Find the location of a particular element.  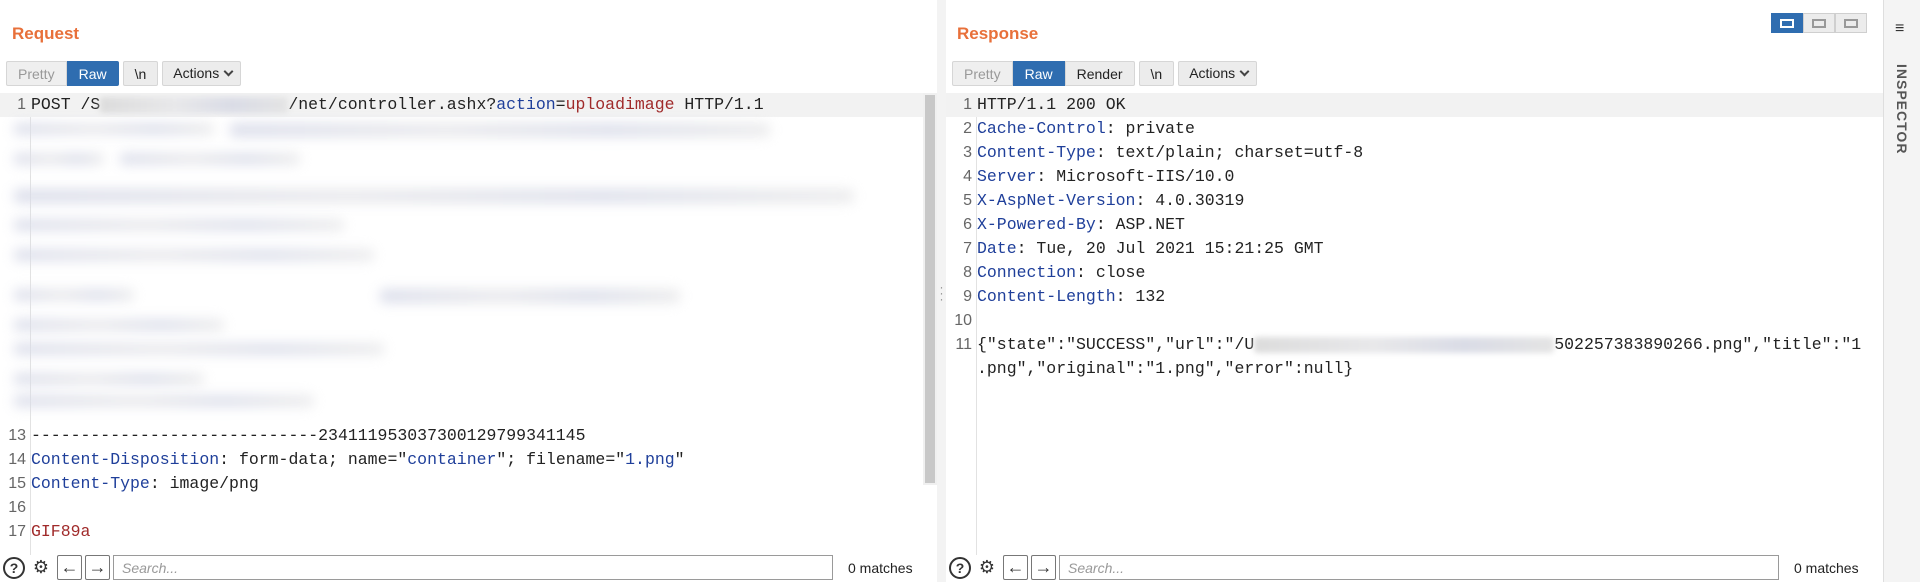

header-key: X-AspNet-Version is located at coordinates (1056, 200).